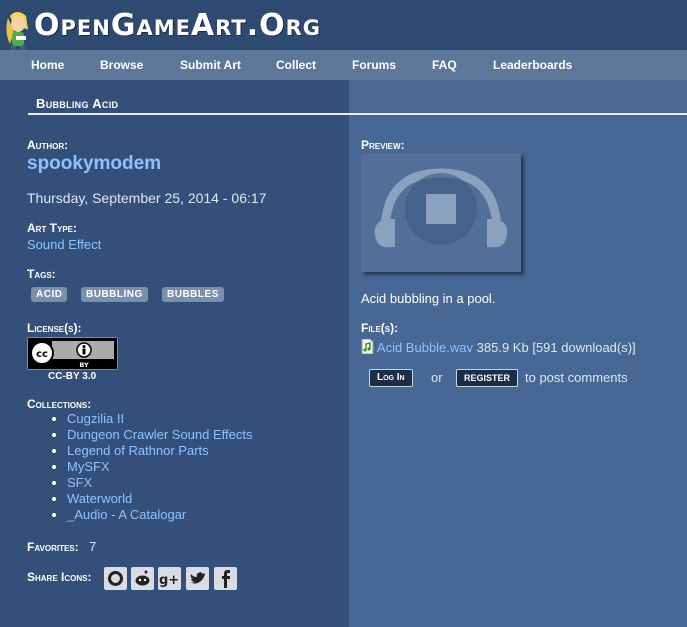  What do you see at coordinates (95, 418) in the screenshot?
I see `collection-link: Cugzilia II` at bounding box center [95, 418].